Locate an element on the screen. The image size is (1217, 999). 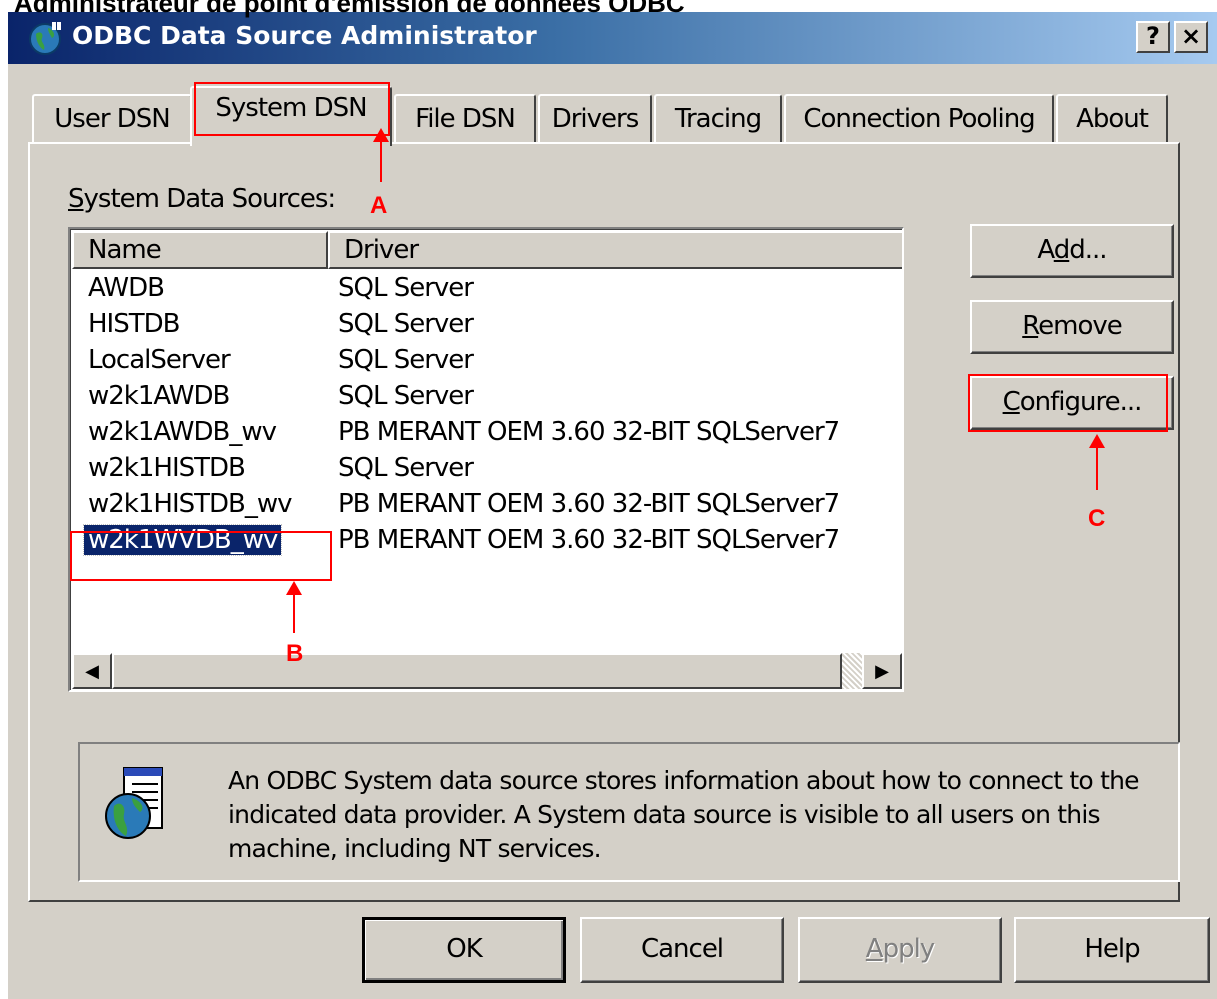
list-row: HISTDB SQL Server is located at coordinates (487, 325).